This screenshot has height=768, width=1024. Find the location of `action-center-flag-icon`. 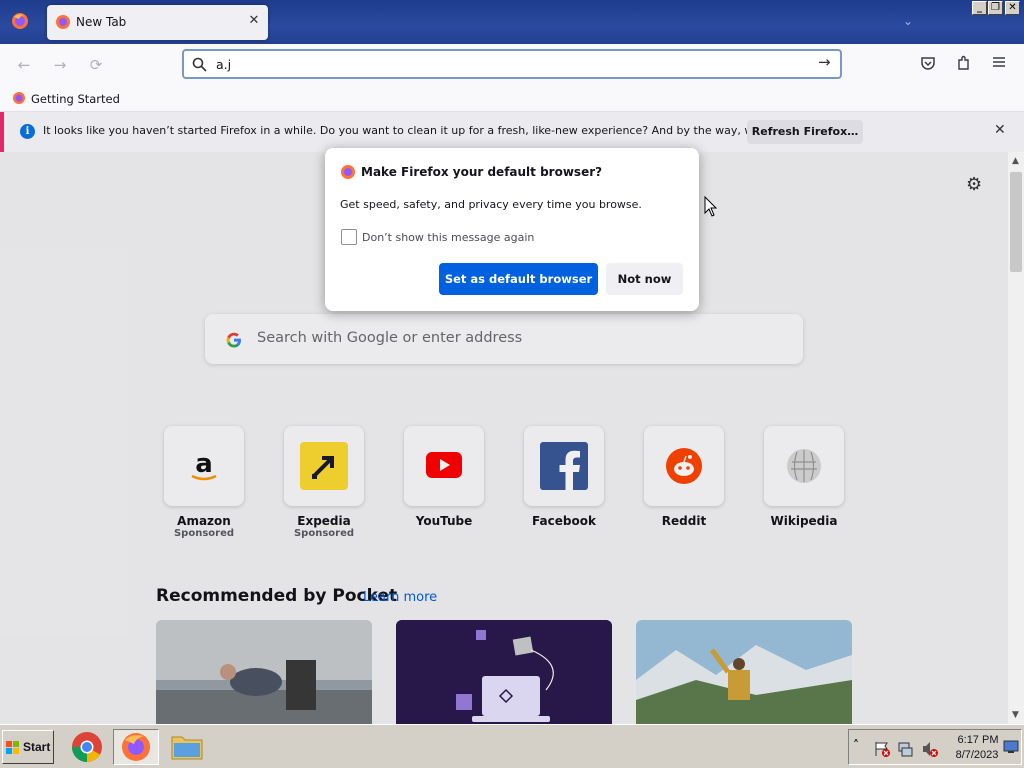

action-center-flag-icon is located at coordinates (882, 749).